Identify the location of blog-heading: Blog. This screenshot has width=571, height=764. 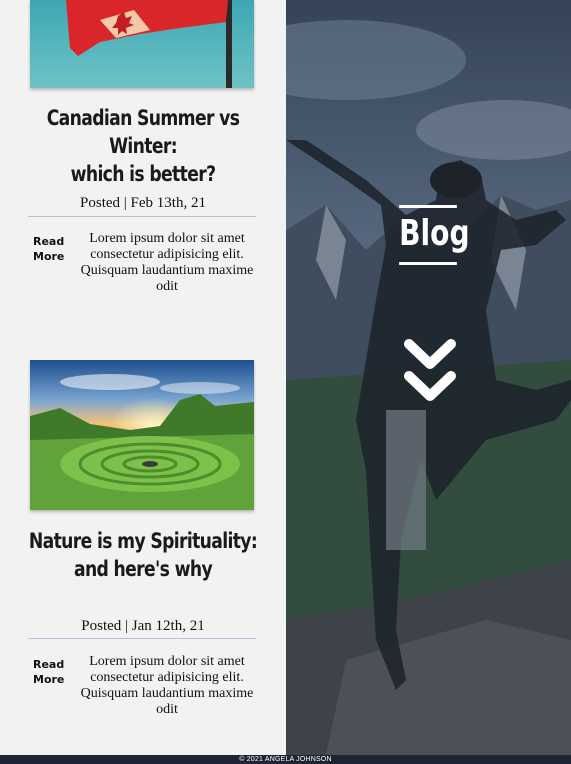
(434, 235).